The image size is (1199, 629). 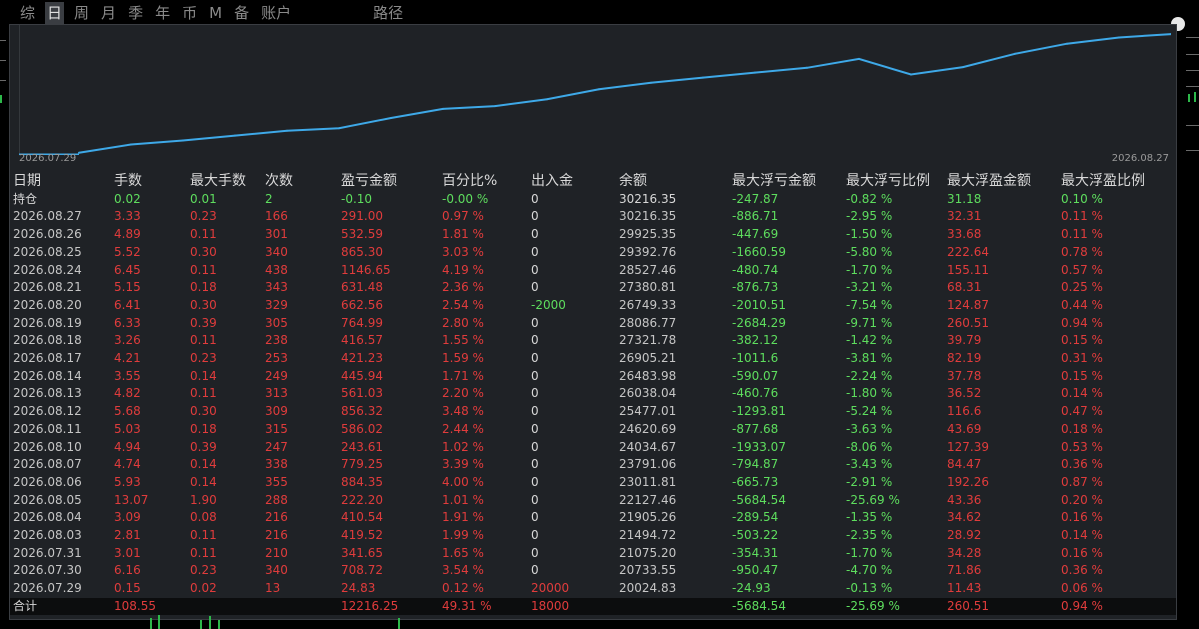 I want to click on table-cell: -3.63 %, so click(x=869, y=428).